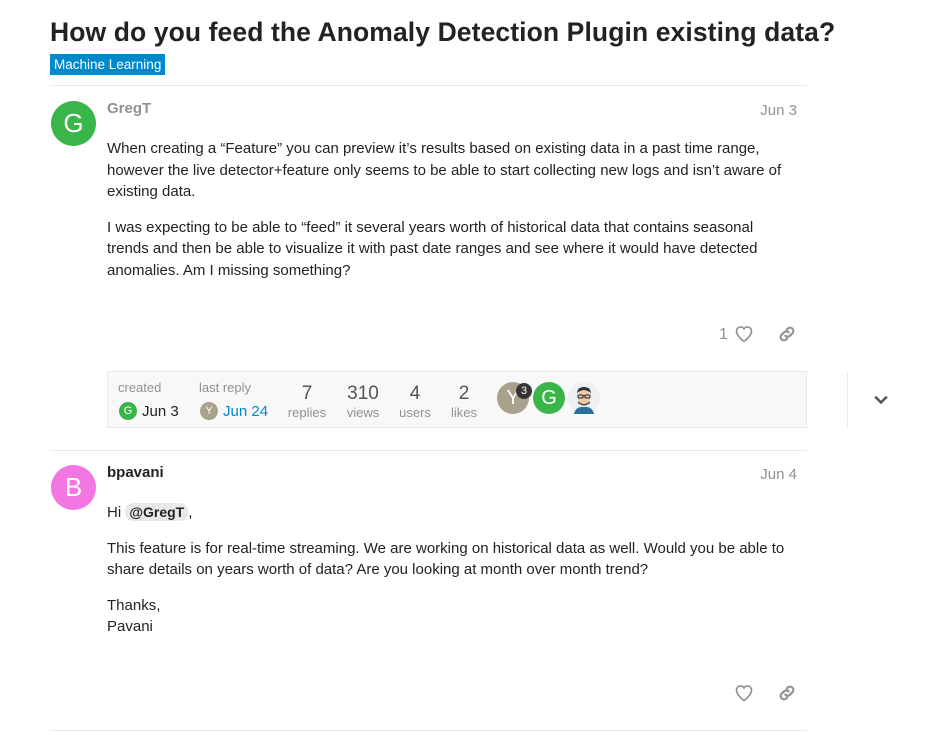 The height and width of the screenshot is (733, 941). I want to click on avatar: B, so click(73, 487).